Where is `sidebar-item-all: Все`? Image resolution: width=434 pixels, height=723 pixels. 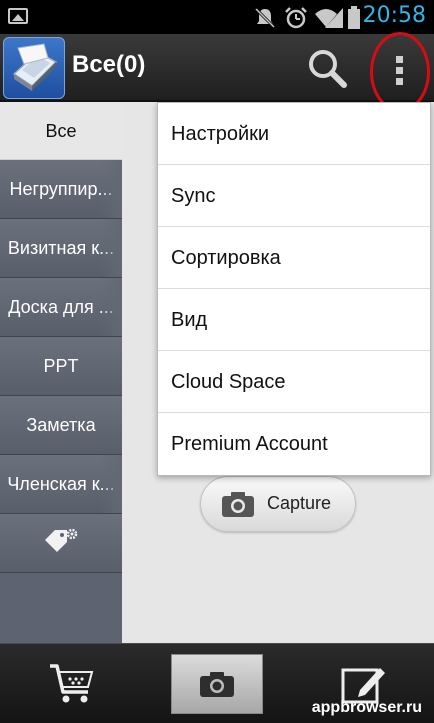 sidebar-item-all: Все is located at coordinates (61, 131).